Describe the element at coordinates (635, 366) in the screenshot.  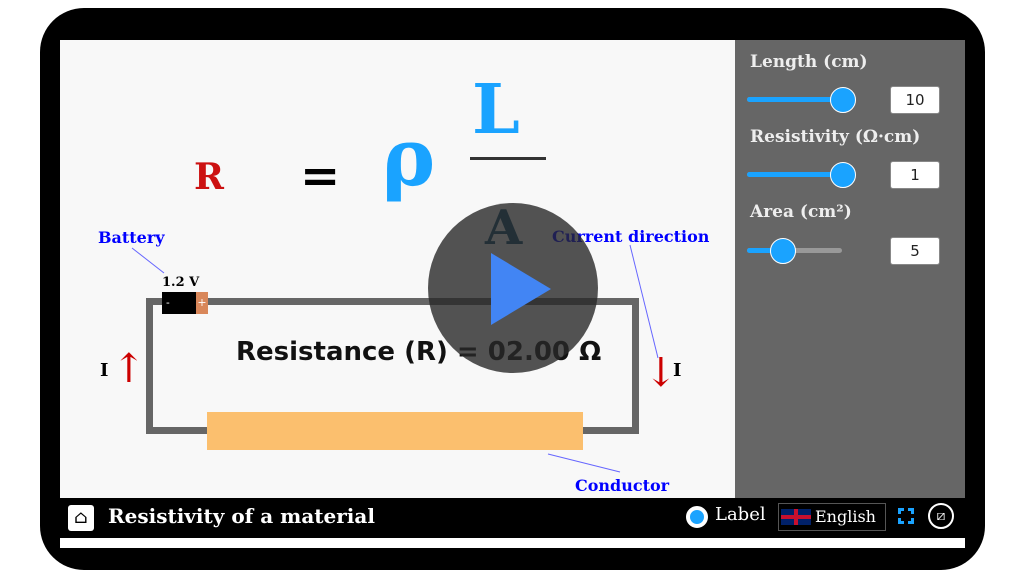
I see `wire-right` at that location.